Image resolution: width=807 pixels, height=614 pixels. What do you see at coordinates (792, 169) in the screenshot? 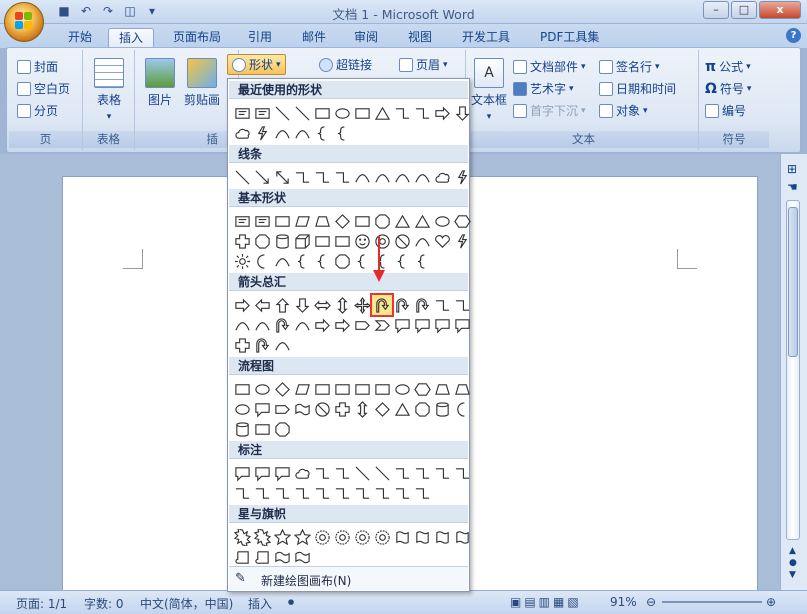
I see `ruler-toggle-icon: ⊞` at bounding box center [792, 169].